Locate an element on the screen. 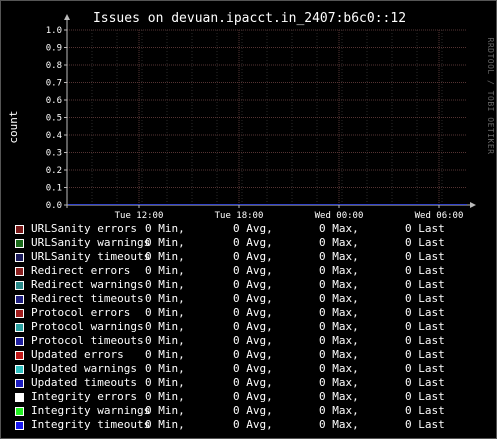 The image size is (497, 439). x-tick-label: Tue 18:00 is located at coordinates (239, 216).